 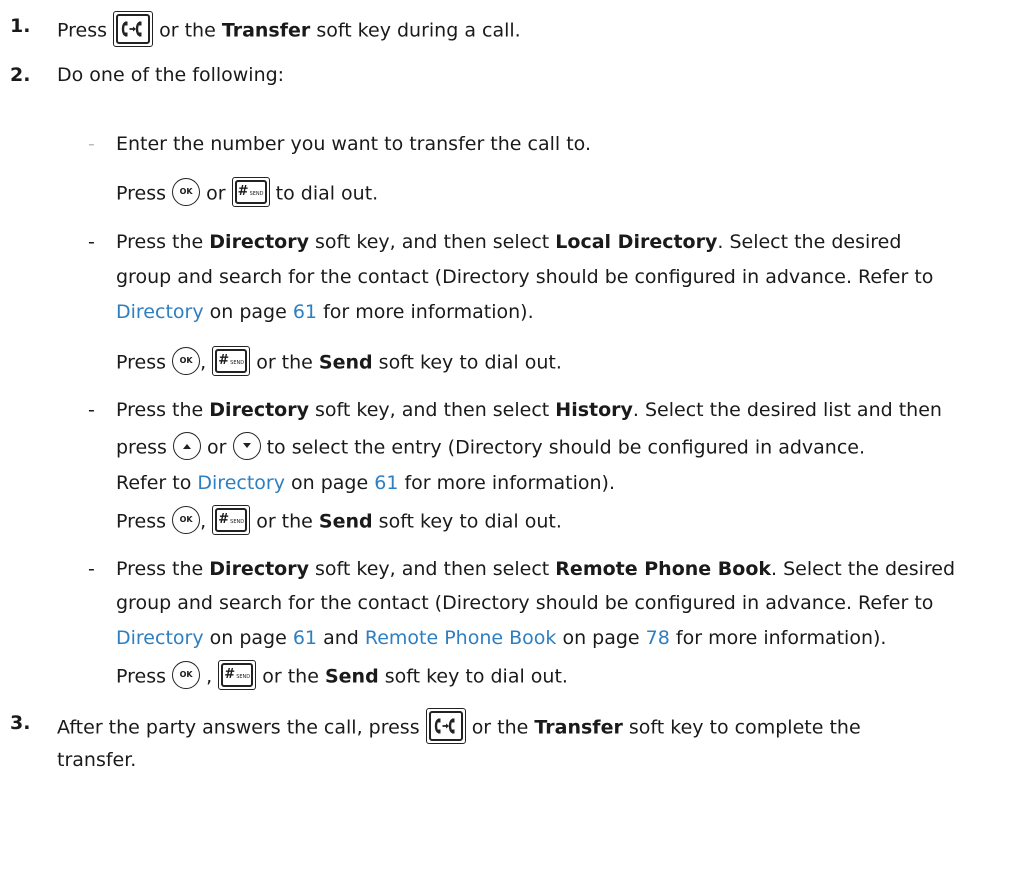 I want to click on step-3-line-2: transfer., so click(x=97, y=760).